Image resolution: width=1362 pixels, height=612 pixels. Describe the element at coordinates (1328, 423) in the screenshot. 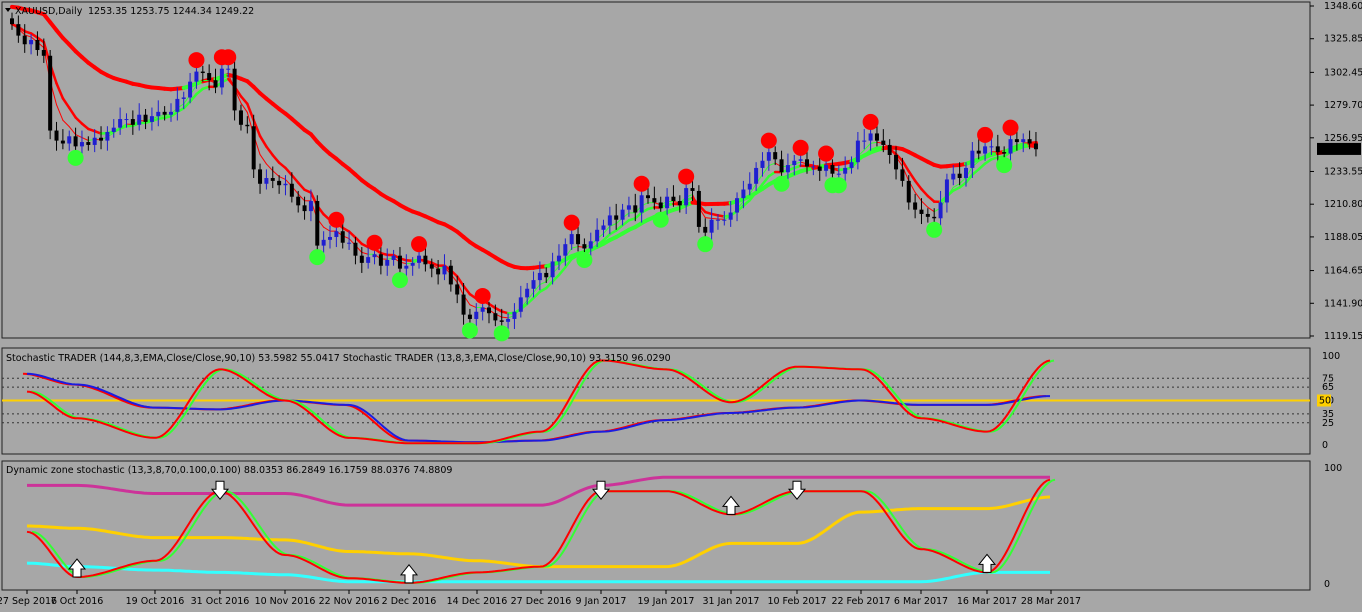

I see `stochastic-axis-label: 25` at that location.